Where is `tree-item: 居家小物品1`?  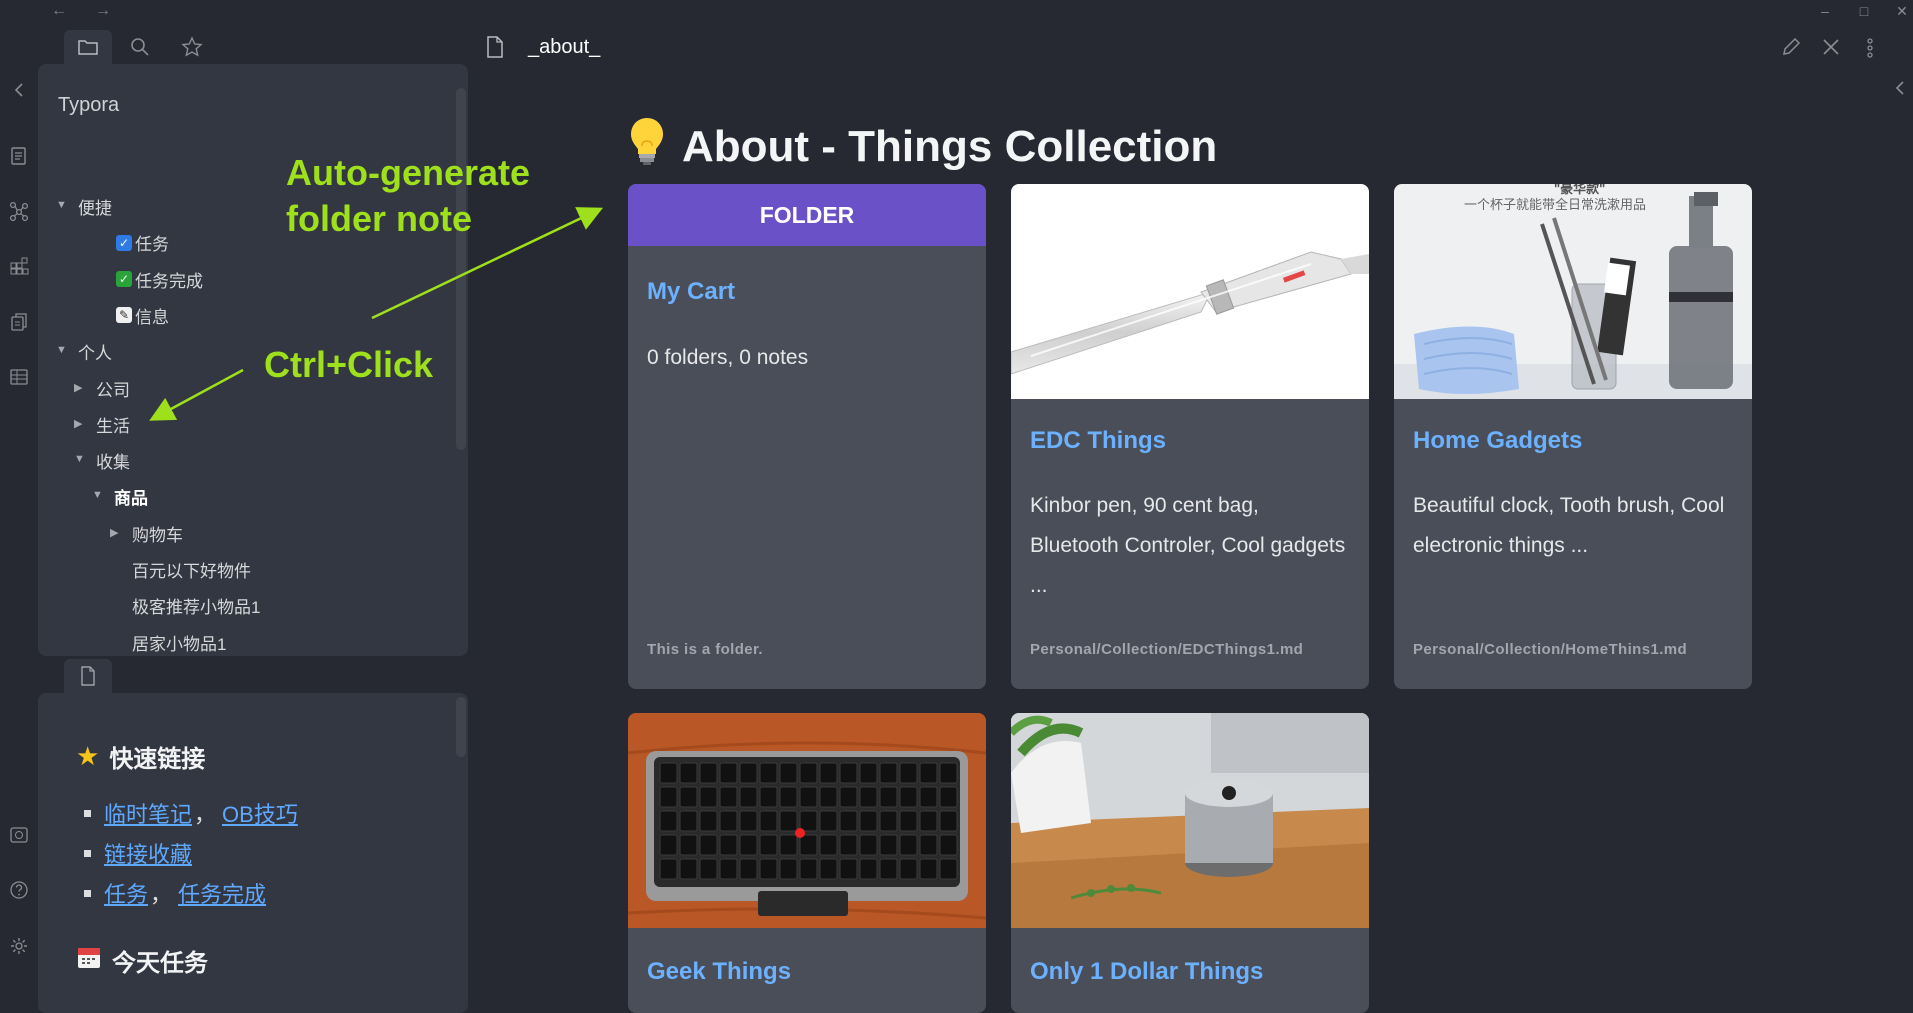
tree-item: 居家小物品1 is located at coordinates (179, 642).